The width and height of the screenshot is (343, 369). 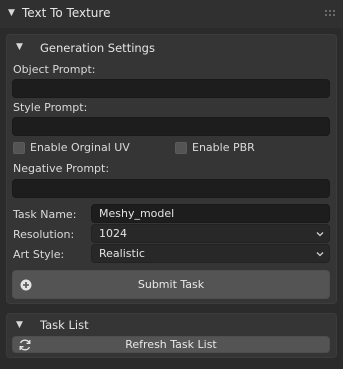 What do you see at coordinates (171, 88) in the screenshot?
I see `object-prompt-input` at bounding box center [171, 88].